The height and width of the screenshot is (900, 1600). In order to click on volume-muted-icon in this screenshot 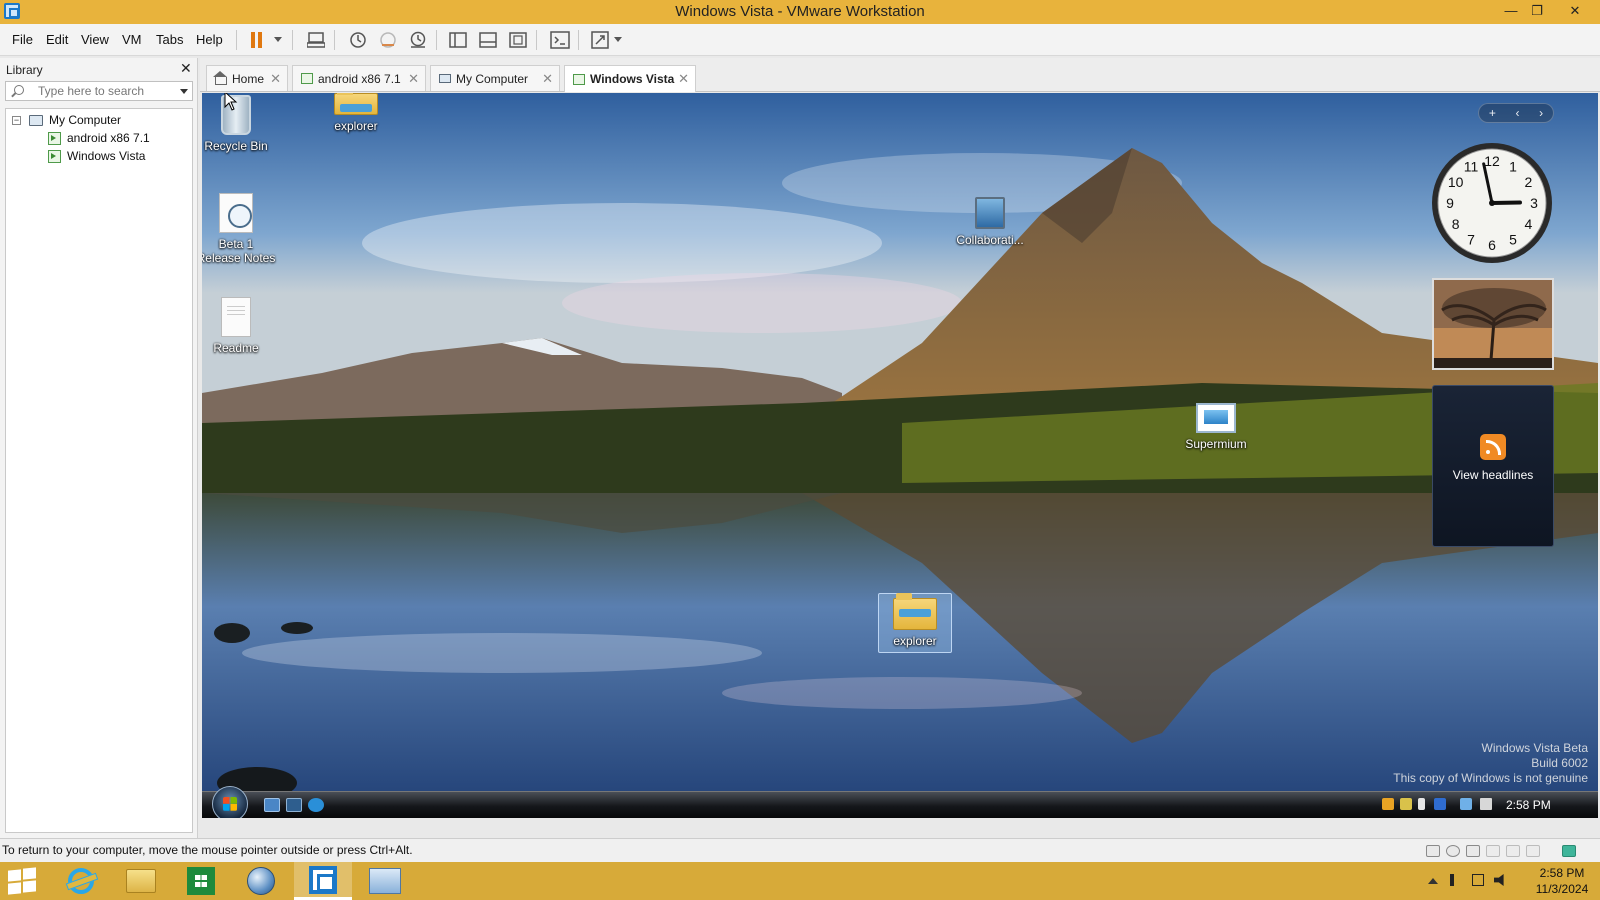, I will do `click(1499, 880)`.